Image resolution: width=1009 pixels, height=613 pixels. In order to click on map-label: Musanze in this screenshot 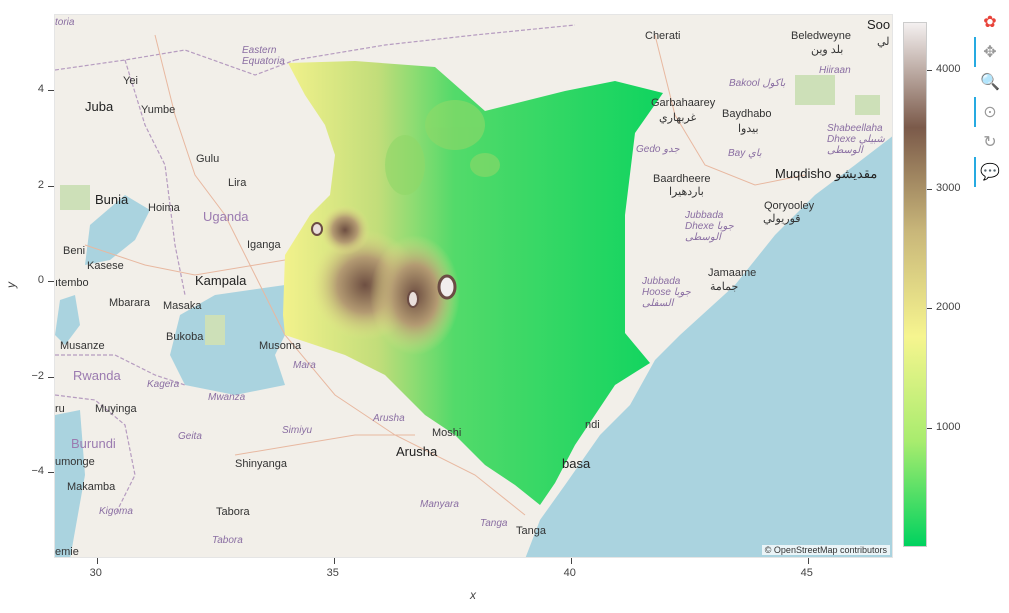, I will do `click(82, 346)`.